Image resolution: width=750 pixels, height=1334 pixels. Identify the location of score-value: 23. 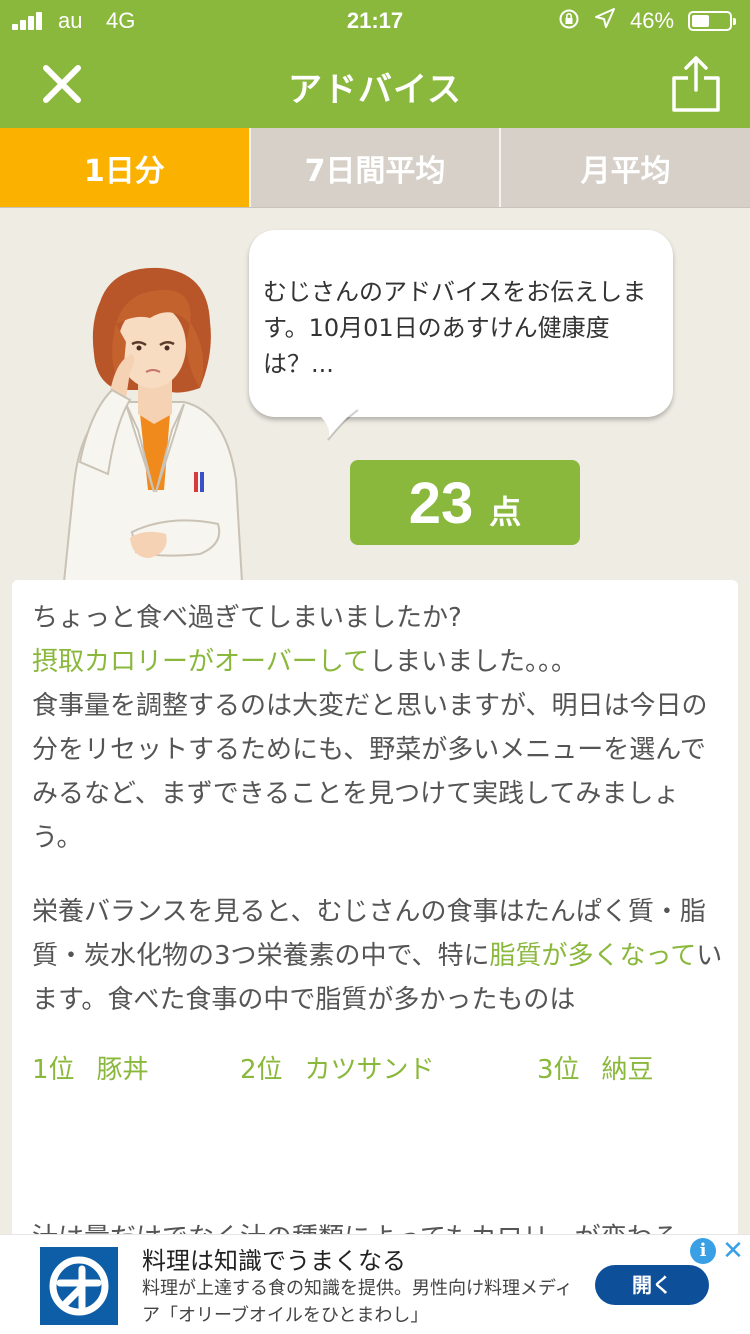
(441, 503).